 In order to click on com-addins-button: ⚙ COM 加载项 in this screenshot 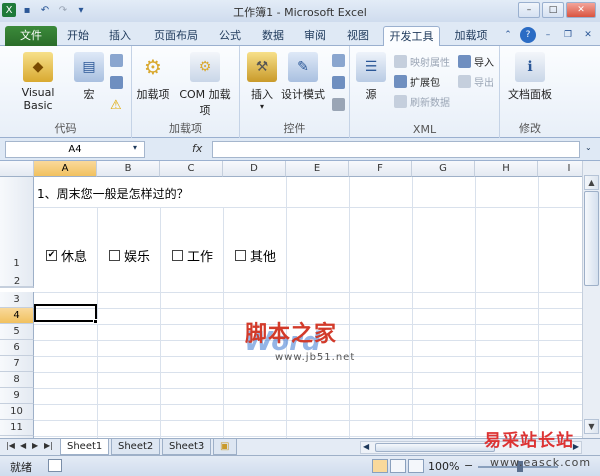, I will do `click(205, 85)`.